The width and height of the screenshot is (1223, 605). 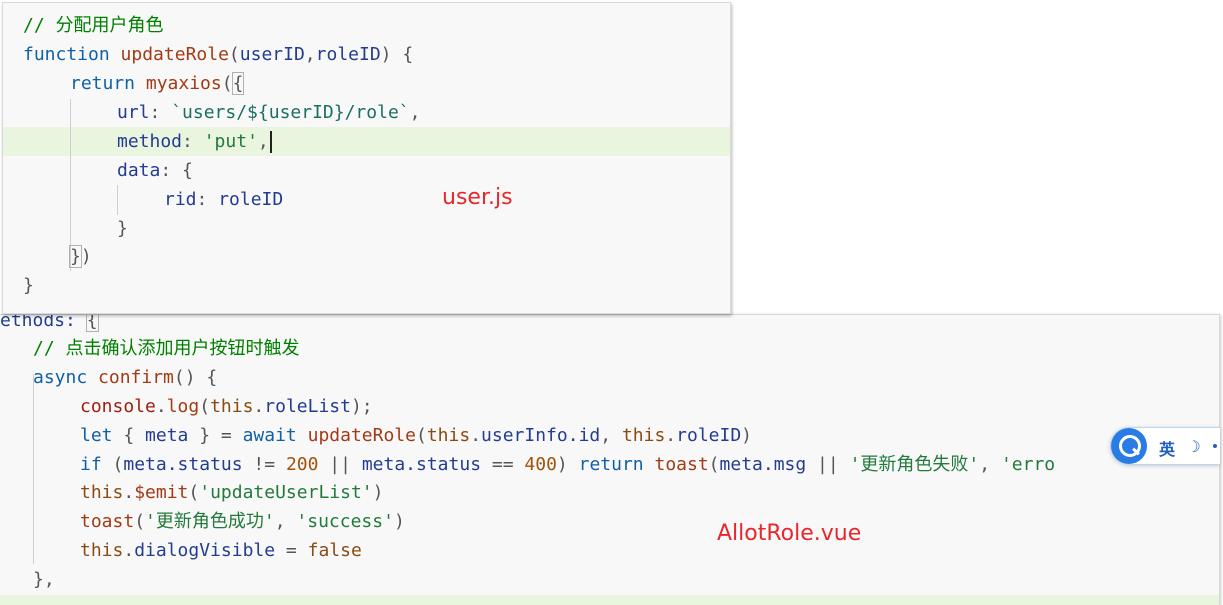 I want to click on punctuation: } =, so click(x=215, y=435).